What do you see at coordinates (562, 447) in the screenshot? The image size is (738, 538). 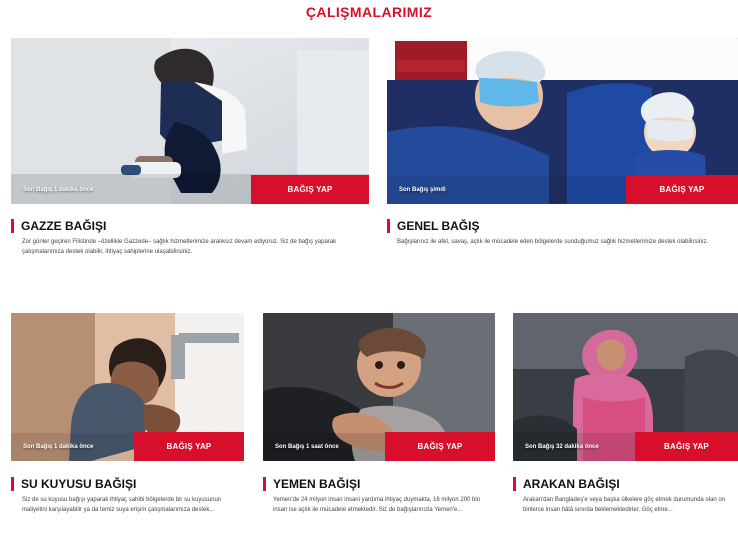 I see `last-donation-label: Son Bağış 32 dakika önce` at bounding box center [562, 447].